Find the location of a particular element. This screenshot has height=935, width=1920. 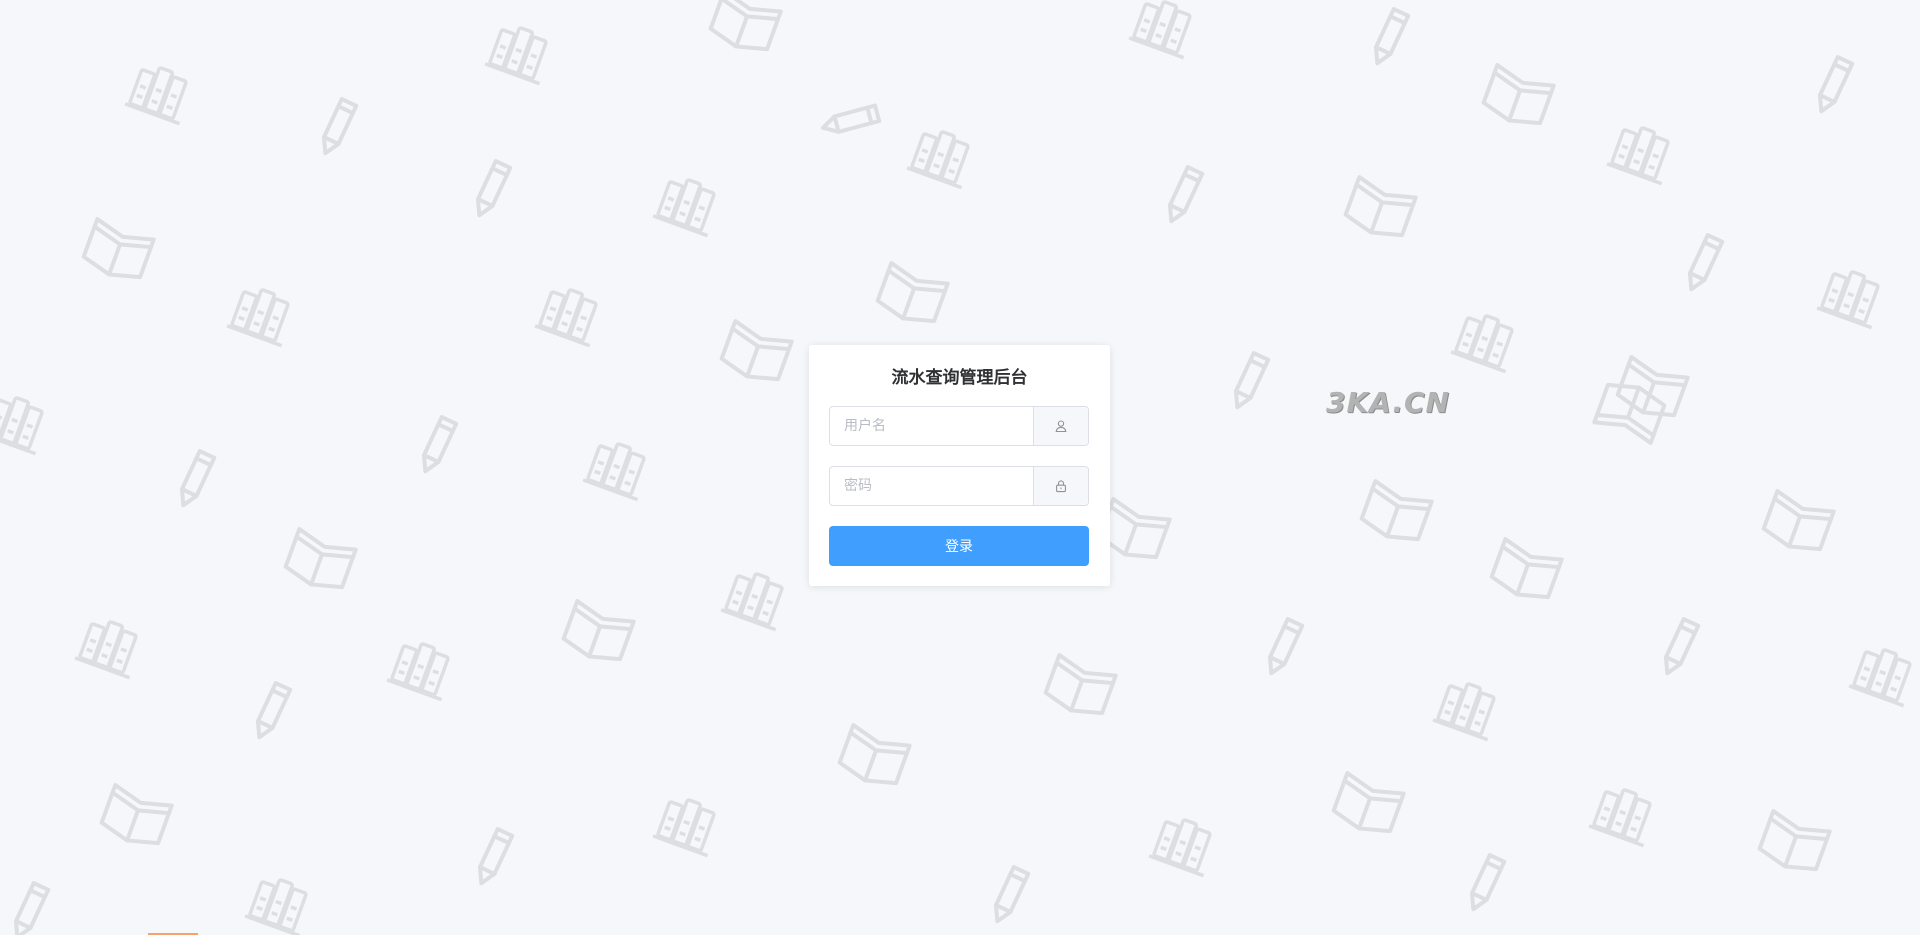

password-input is located at coordinates (931, 486).